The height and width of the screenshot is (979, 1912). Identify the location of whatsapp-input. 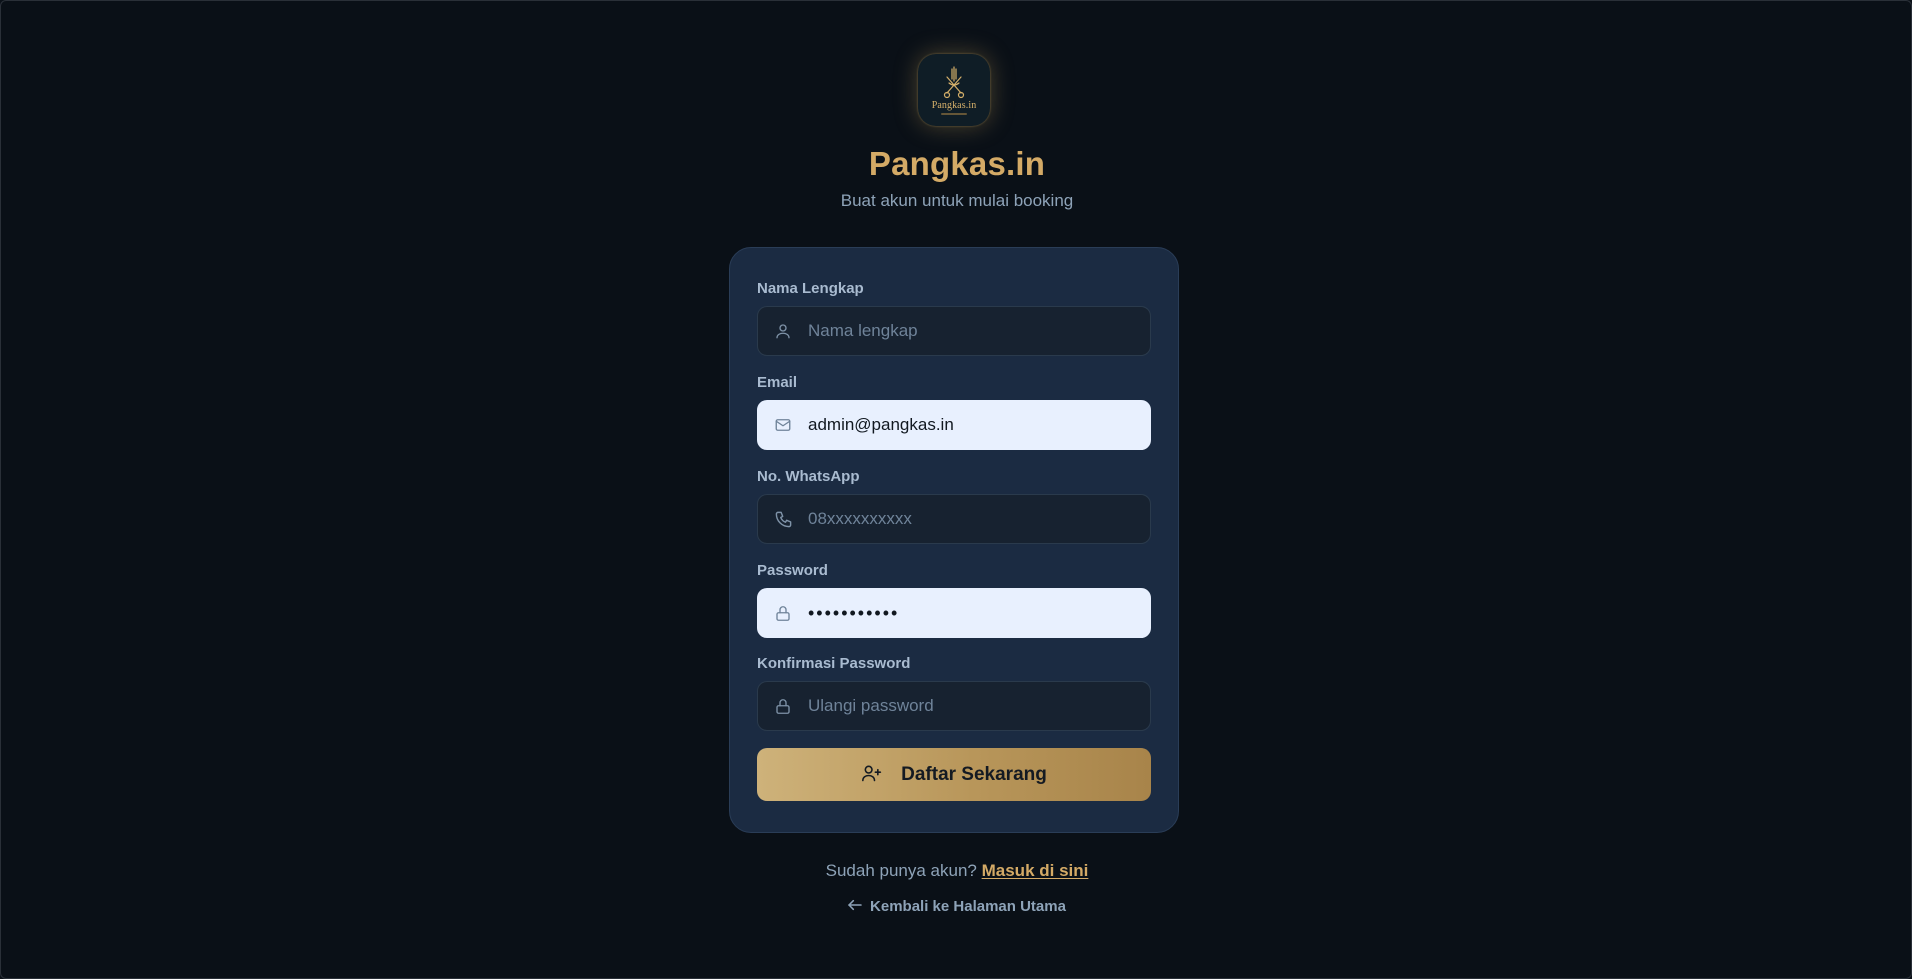
(979, 519).